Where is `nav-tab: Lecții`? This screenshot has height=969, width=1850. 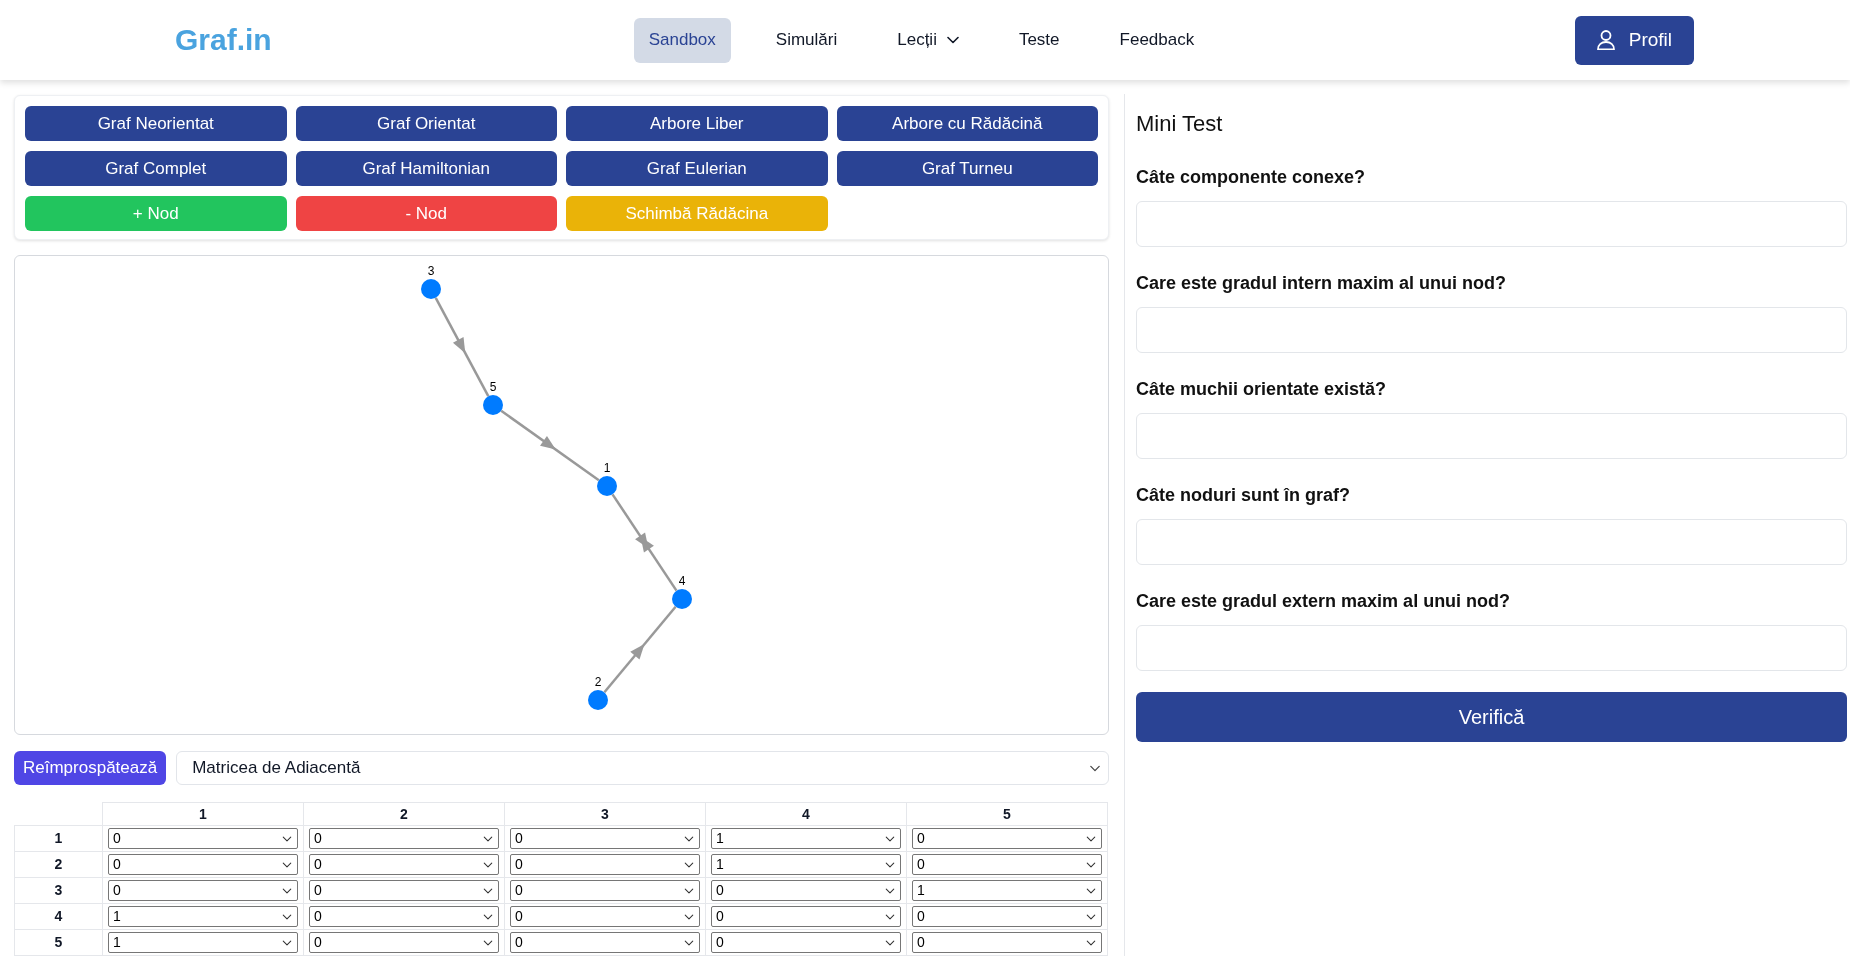
nav-tab: Lecții is located at coordinates (928, 40).